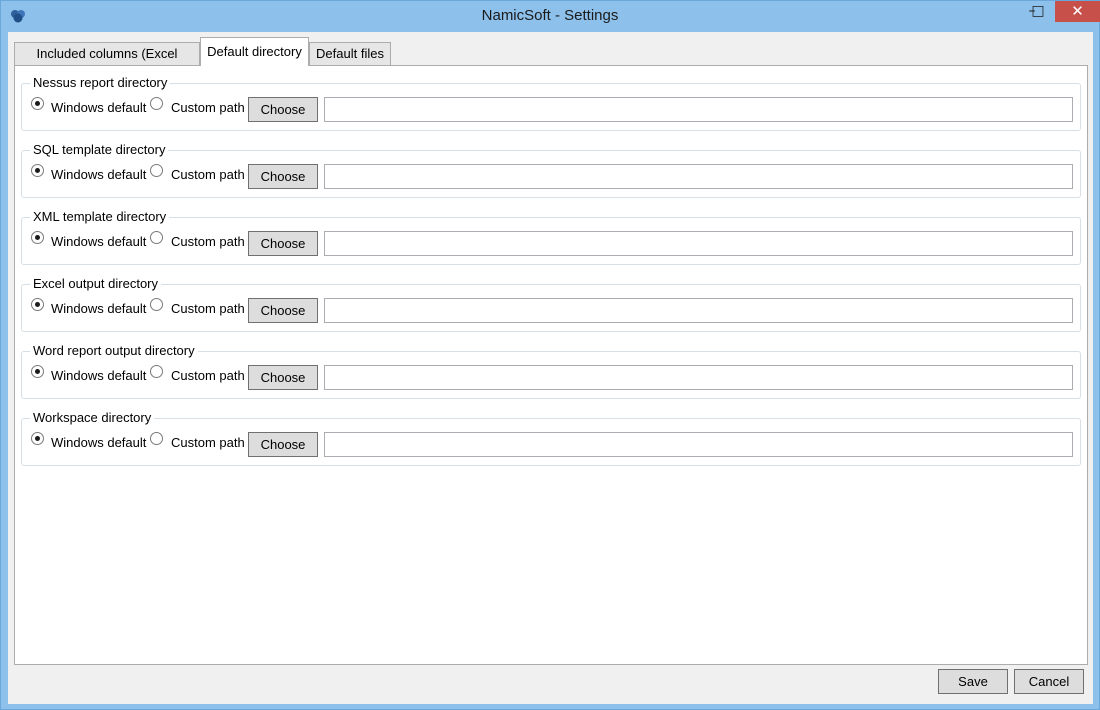 The height and width of the screenshot is (710, 1100). I want to click on cancel-button: Cancel, so click(1049, 681).